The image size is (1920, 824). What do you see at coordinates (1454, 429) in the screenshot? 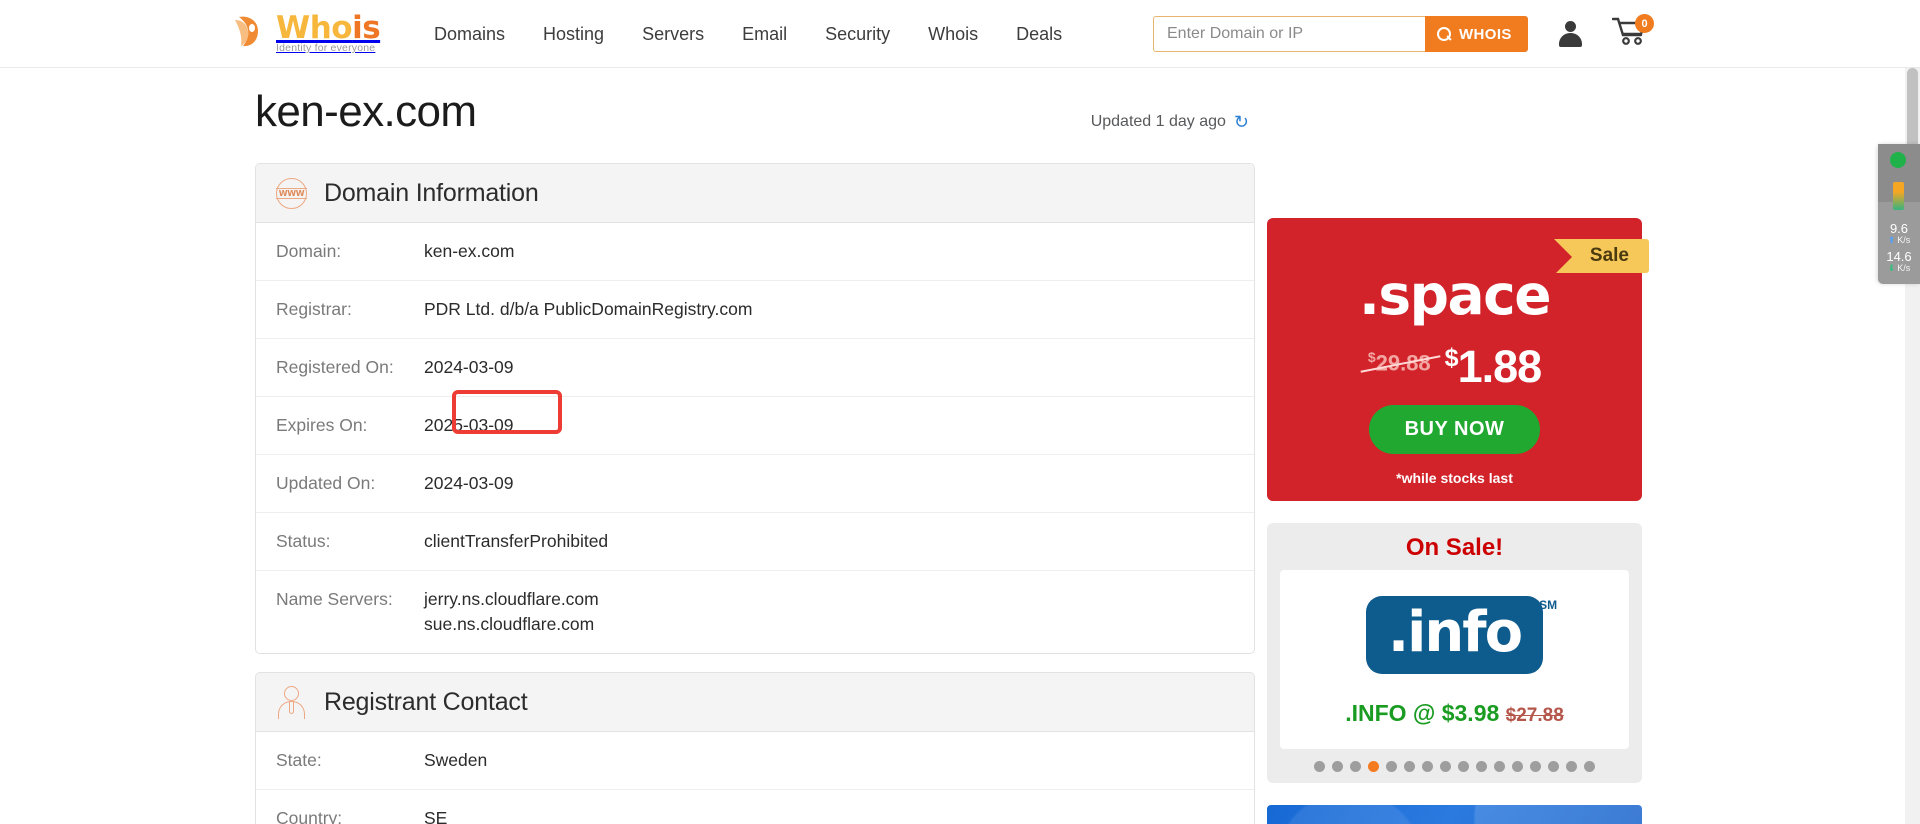
I see `buy-now-button: BUY NOW` at bounding box center [1454, 429].